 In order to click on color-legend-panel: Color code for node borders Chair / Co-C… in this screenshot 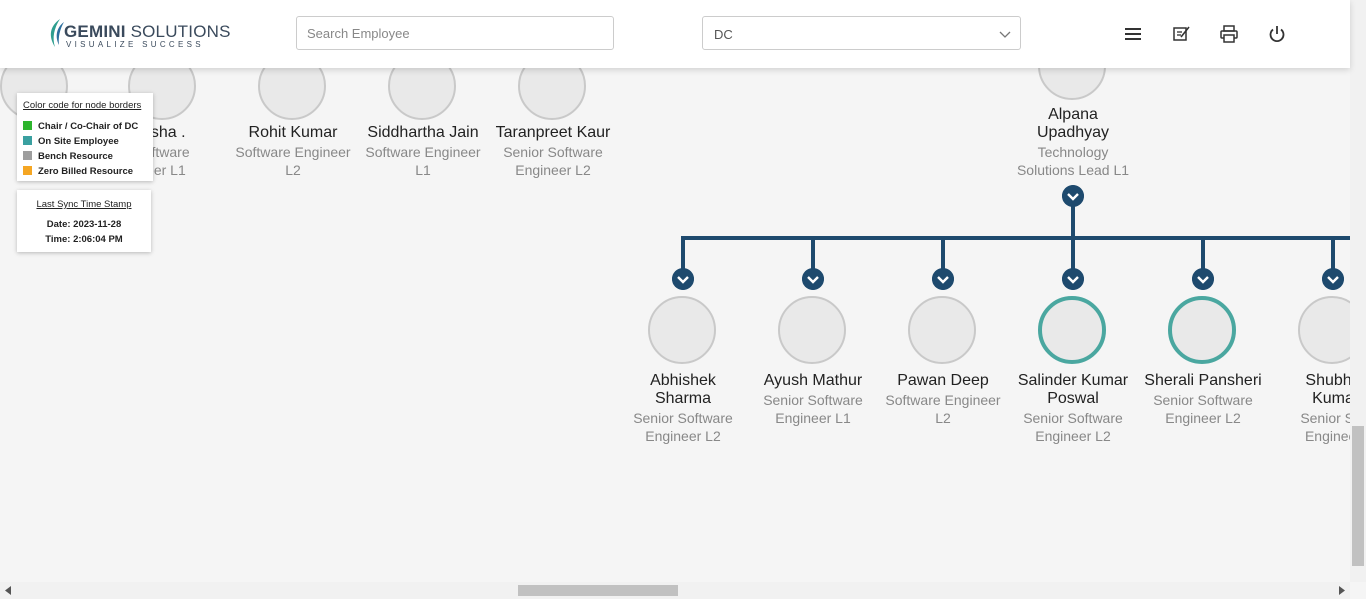, I will do `click(85, 137)`.